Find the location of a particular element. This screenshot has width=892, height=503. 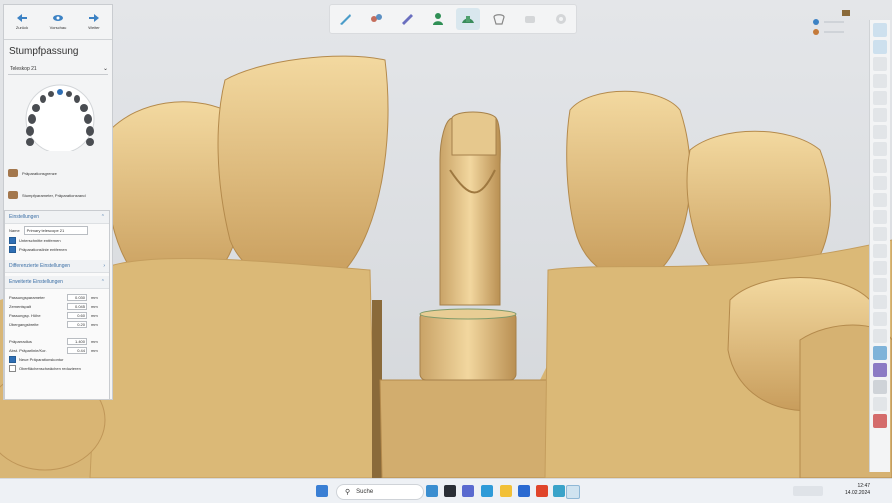

disabled-tool-icon is located at coordinates (530, 19).